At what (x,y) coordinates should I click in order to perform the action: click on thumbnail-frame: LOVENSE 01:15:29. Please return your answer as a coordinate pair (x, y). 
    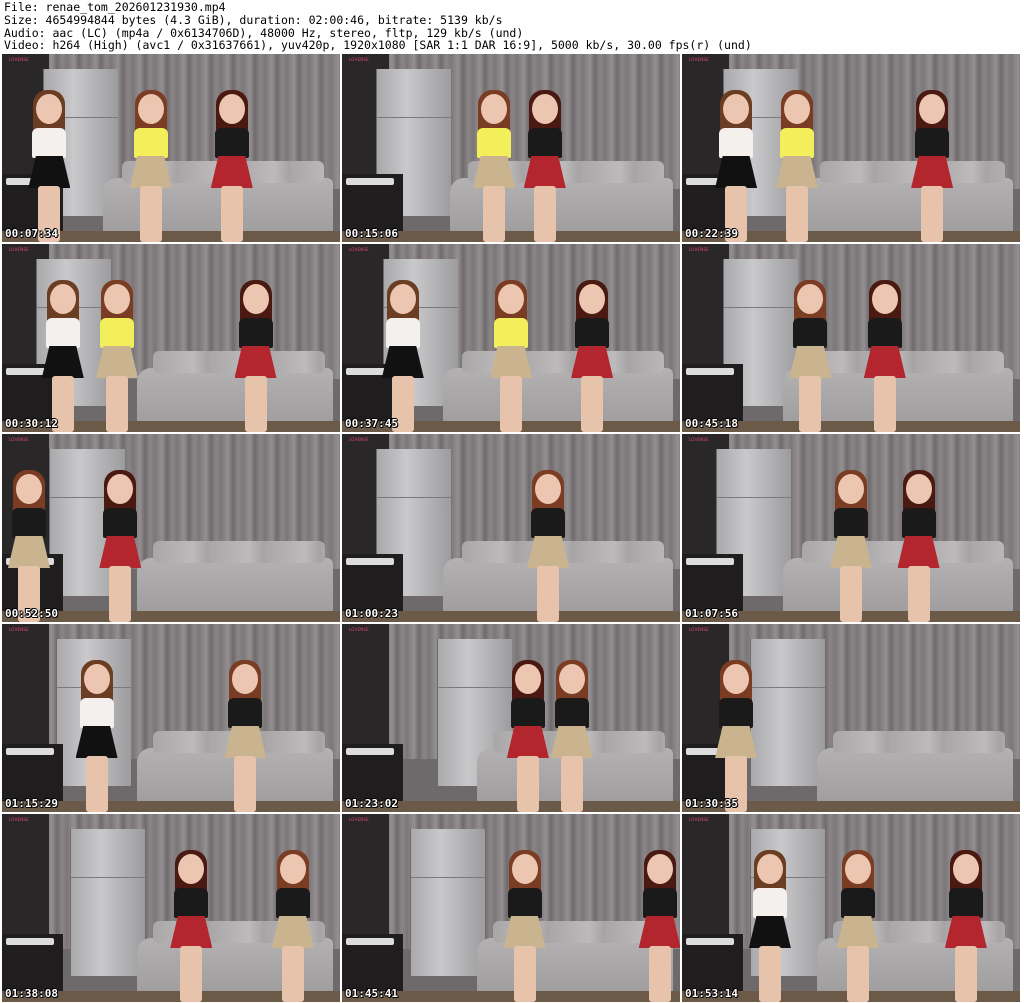
    Looking at the image, I should click on (171, 718).